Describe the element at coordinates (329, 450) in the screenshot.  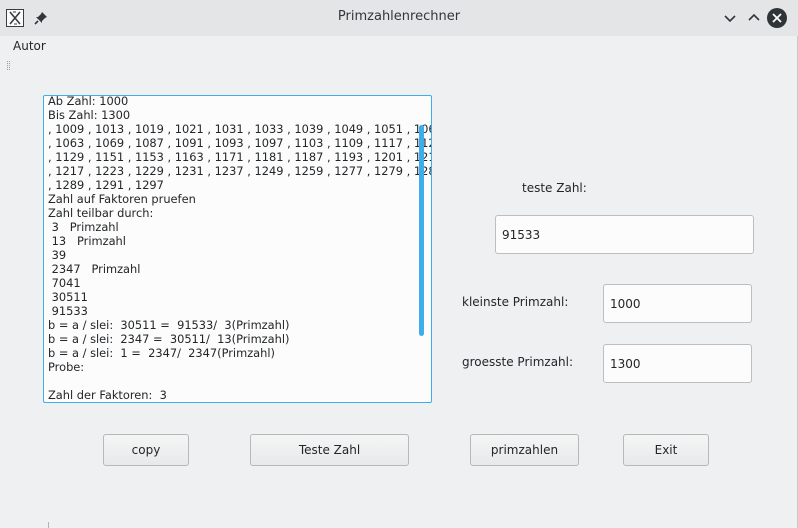
I see `test-number-button: Teste Zahl` at that location.